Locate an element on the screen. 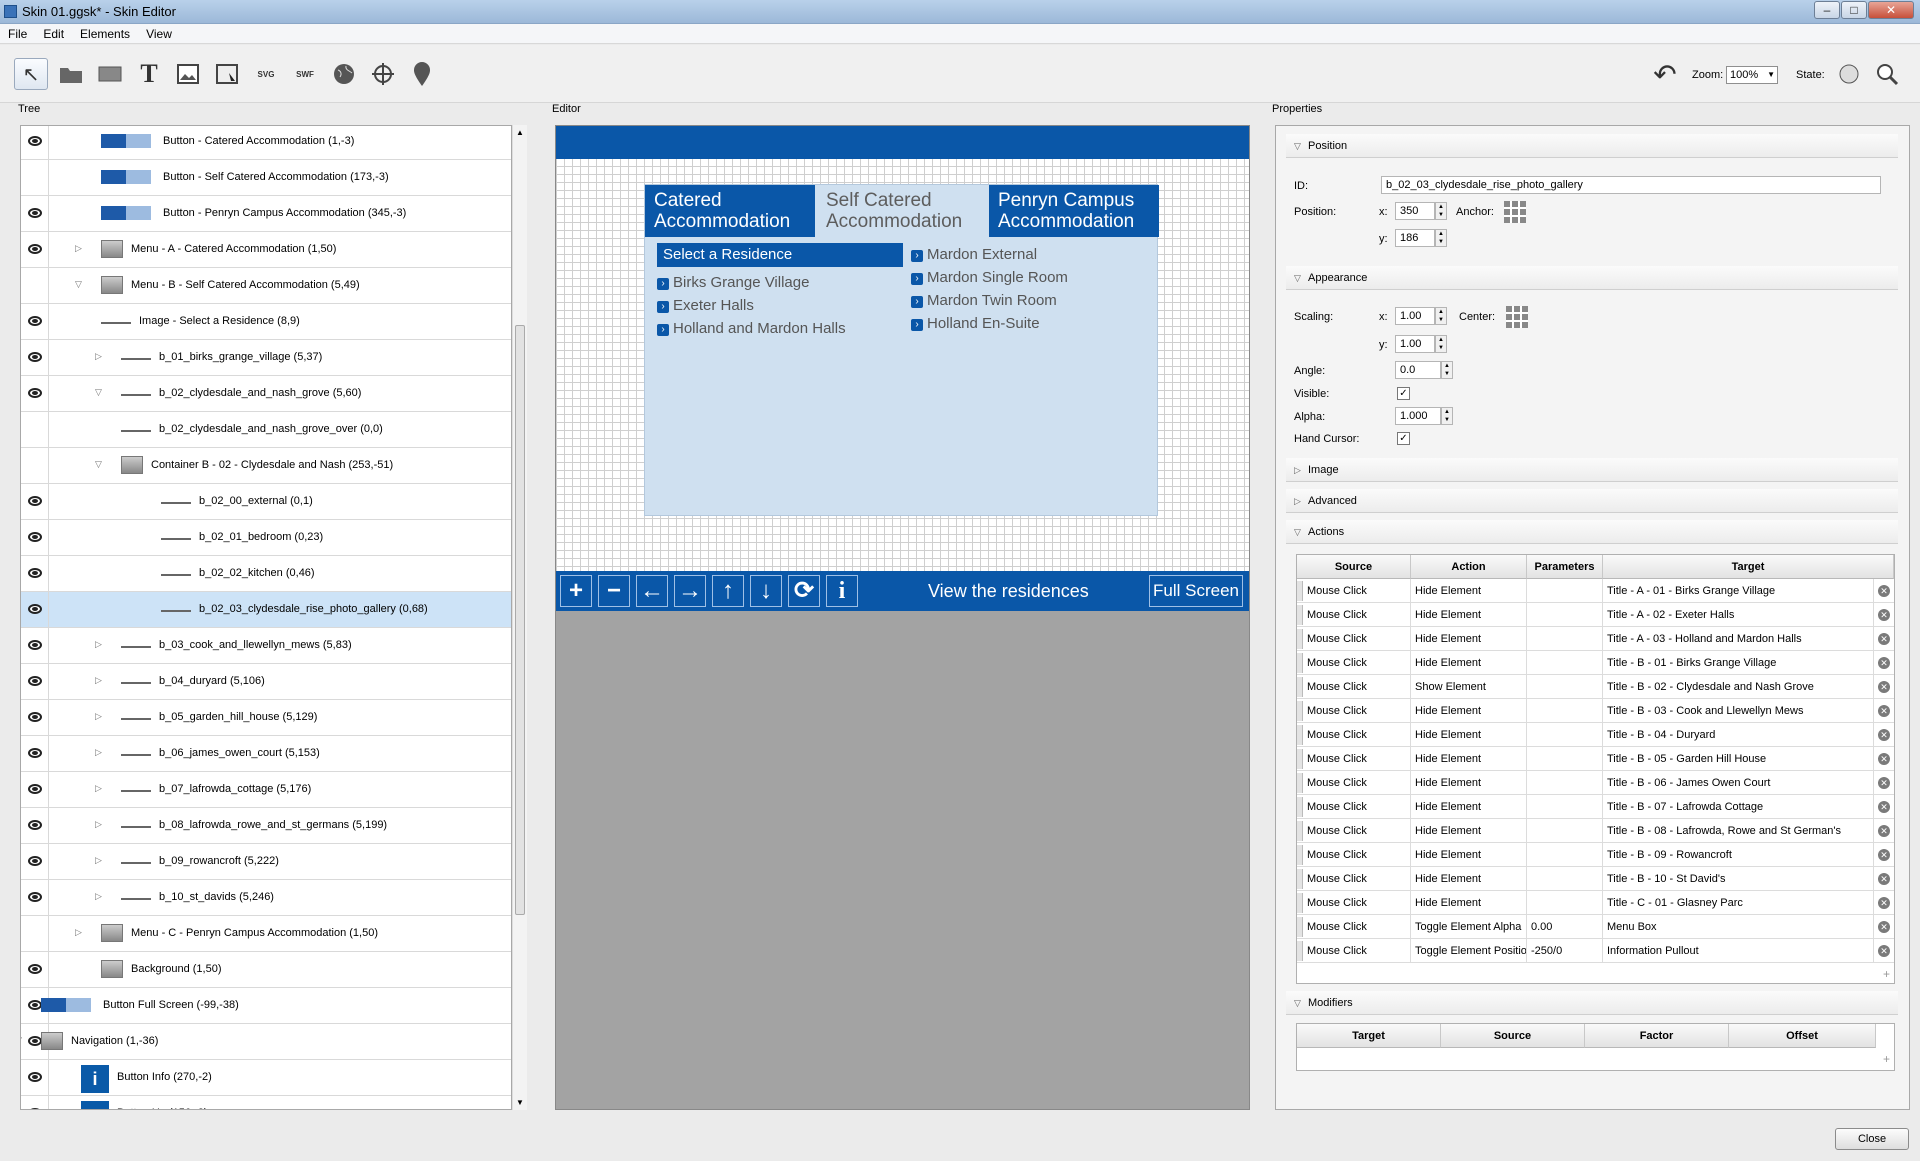 The image size is (1920, 1161). text-icon: T is located at coordinates (149, 74).